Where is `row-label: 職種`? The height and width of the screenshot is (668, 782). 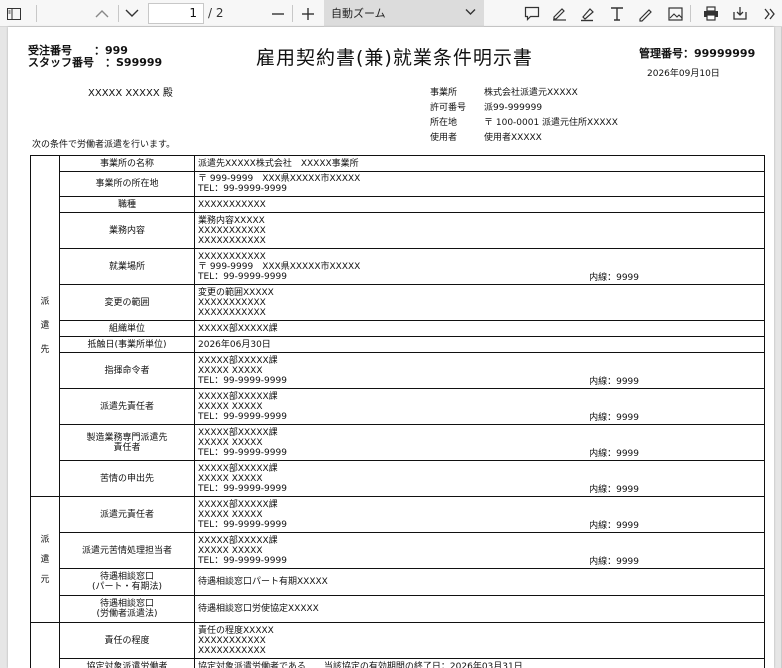
row-label: 職種 is located at coordinates (127, 204).